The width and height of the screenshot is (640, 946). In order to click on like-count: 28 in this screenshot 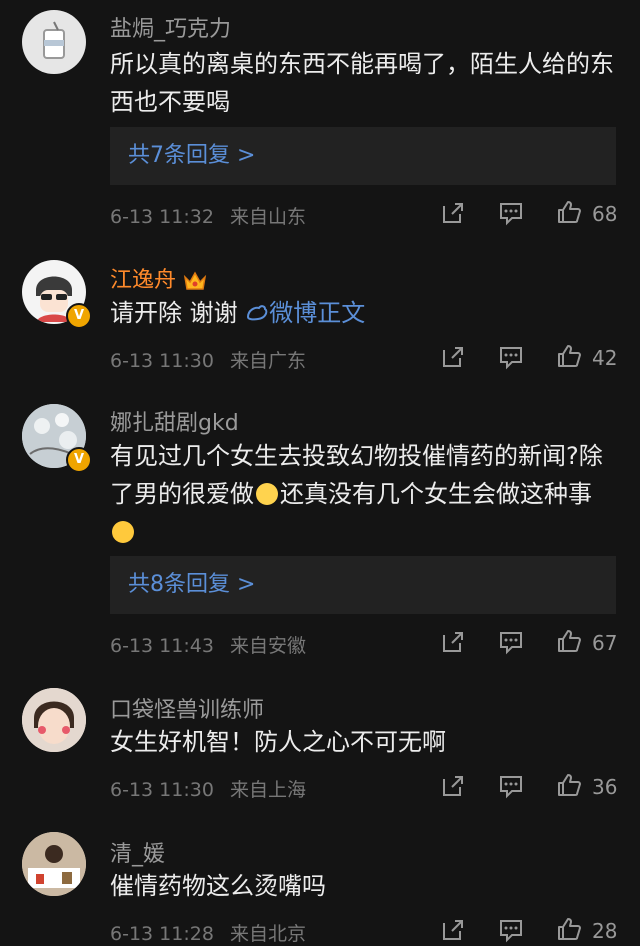, I will do `click(605, 931)`.